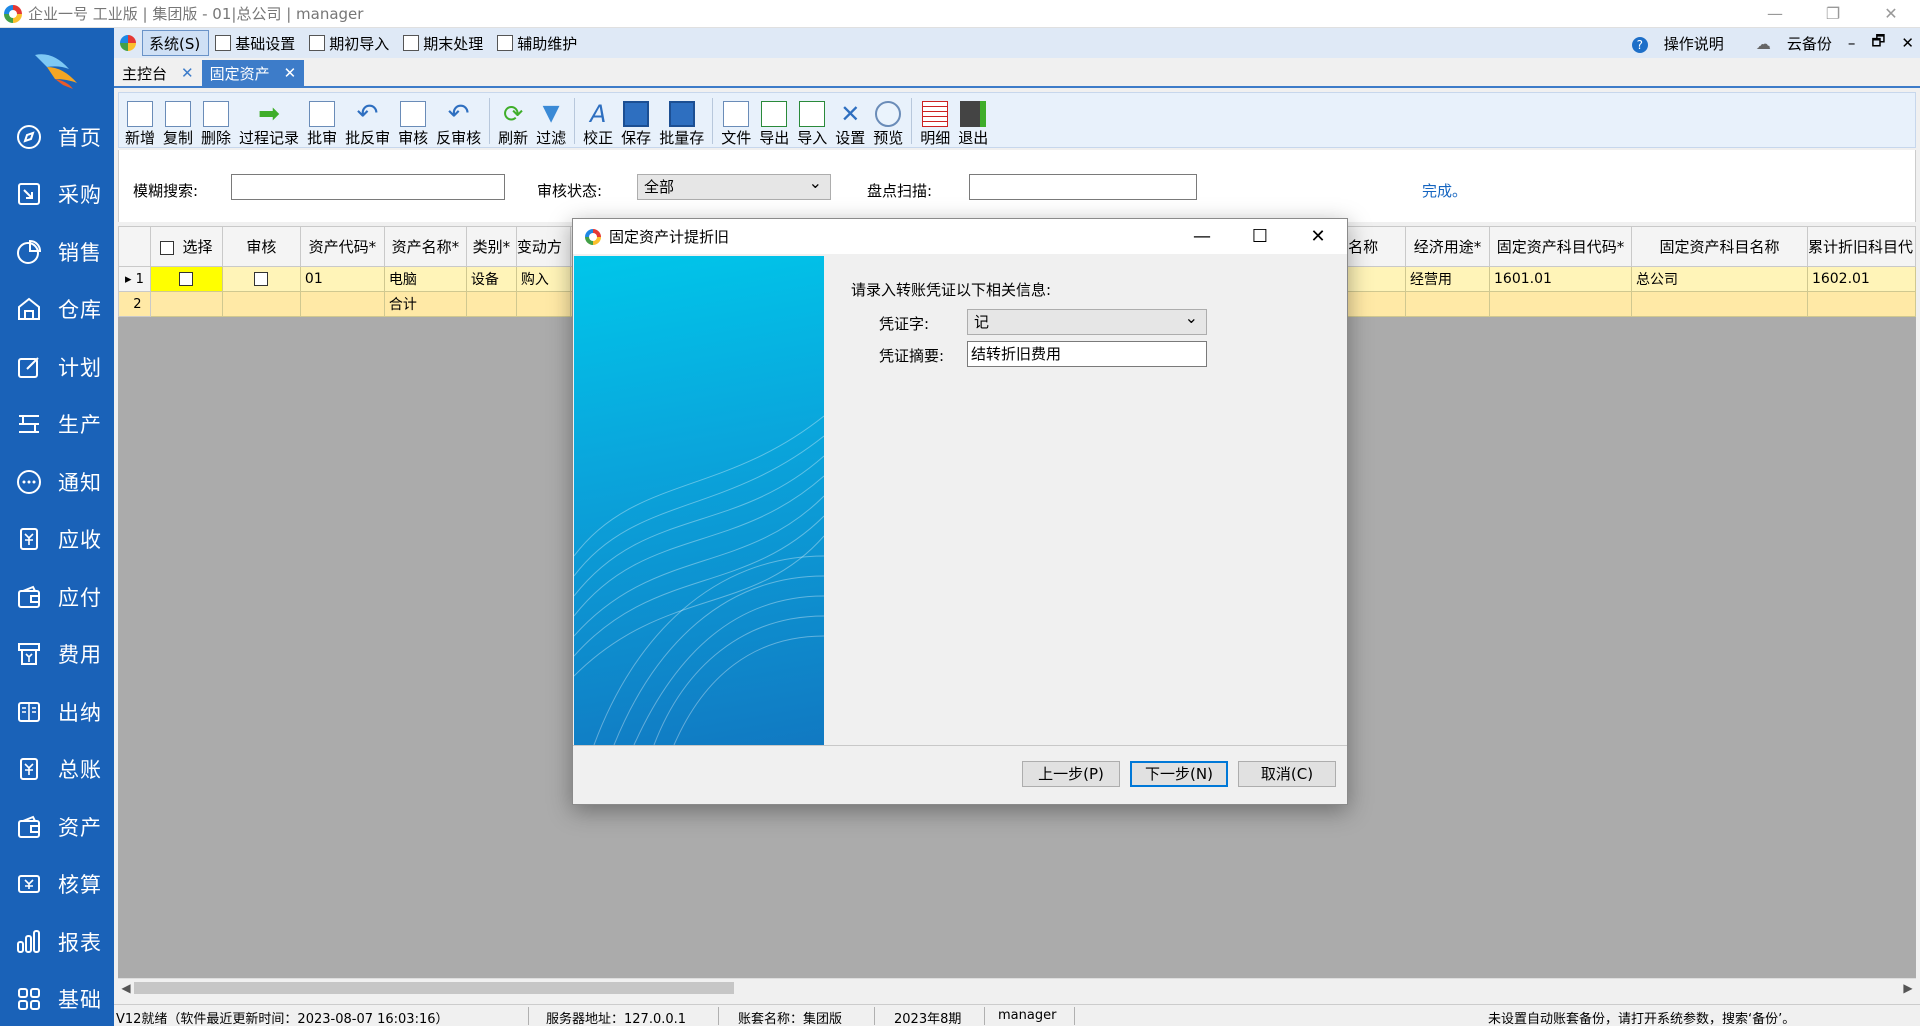  What do you see at coordinates (1670, 43) in the screenshot?
I see `help-button: ? 操作说明` at bounding box center [1670, 43].